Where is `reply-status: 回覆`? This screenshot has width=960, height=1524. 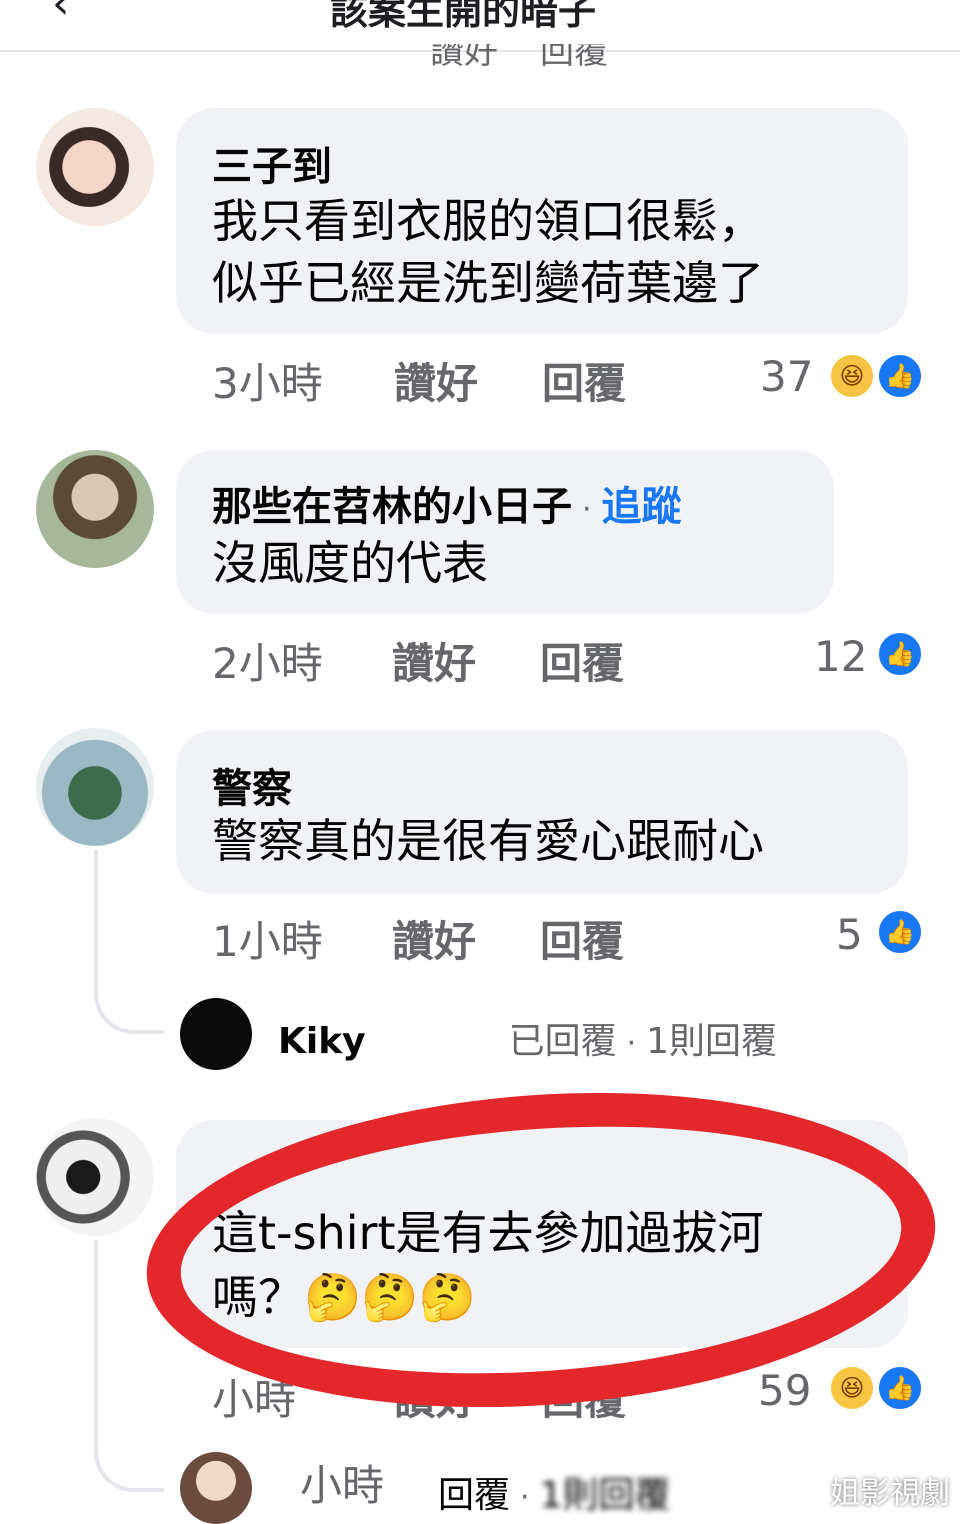
reply-status: 回覆 is located at coordinates (474, 1495).